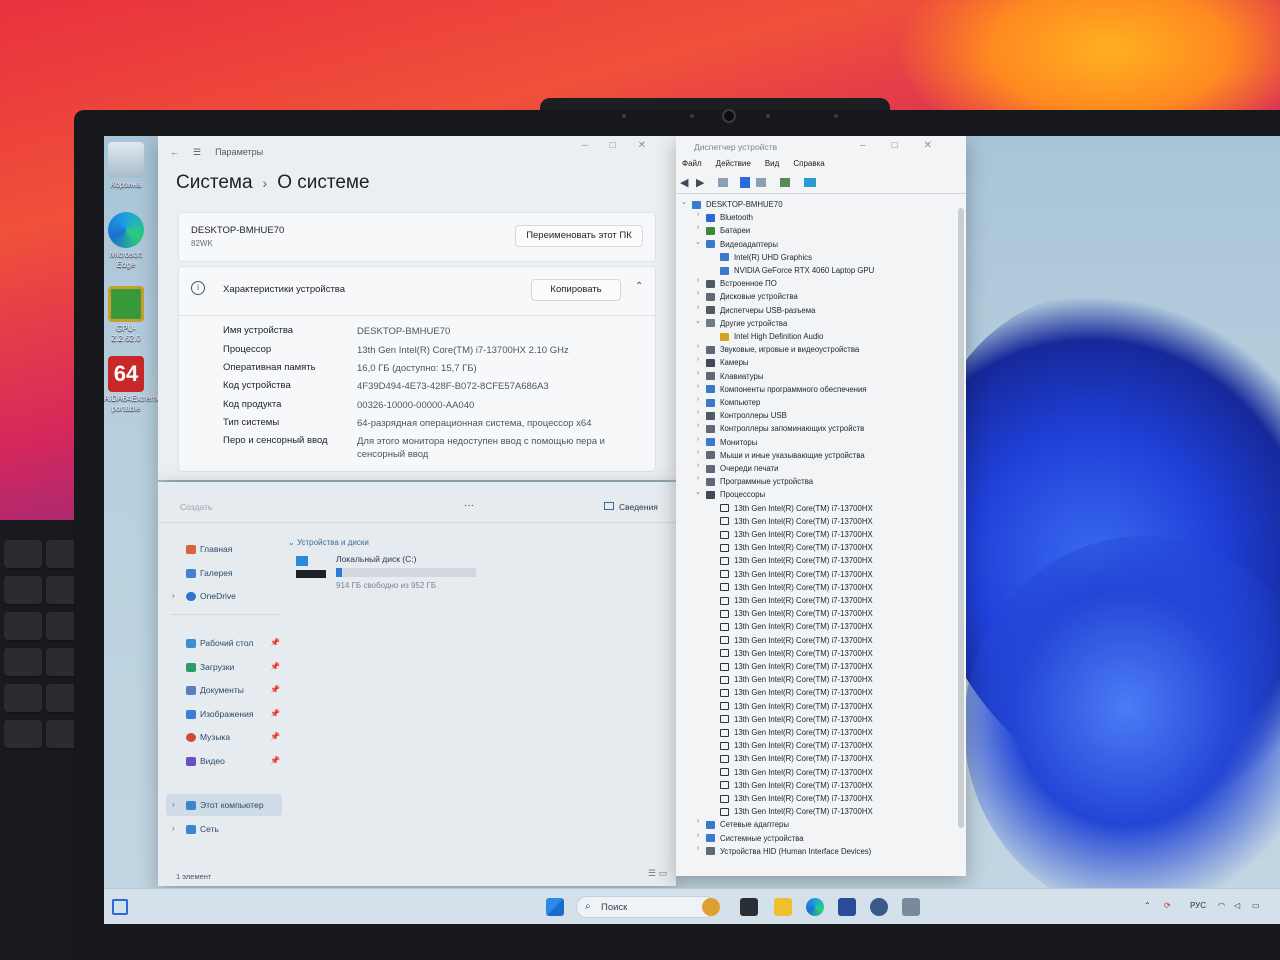 This screenshot has width=1280, height=960. I want to click on minimize-icon: –, so click(596, 145).